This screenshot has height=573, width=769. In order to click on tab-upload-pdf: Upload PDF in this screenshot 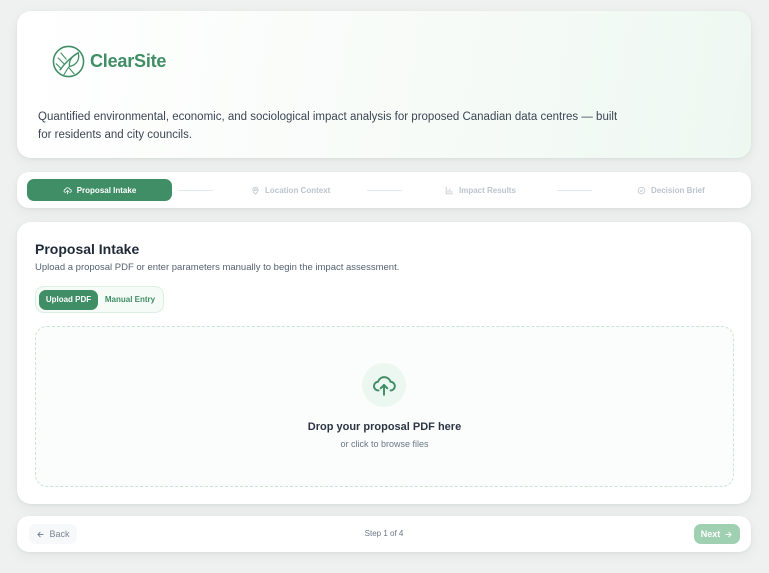, I will do `click(68, 300)`.